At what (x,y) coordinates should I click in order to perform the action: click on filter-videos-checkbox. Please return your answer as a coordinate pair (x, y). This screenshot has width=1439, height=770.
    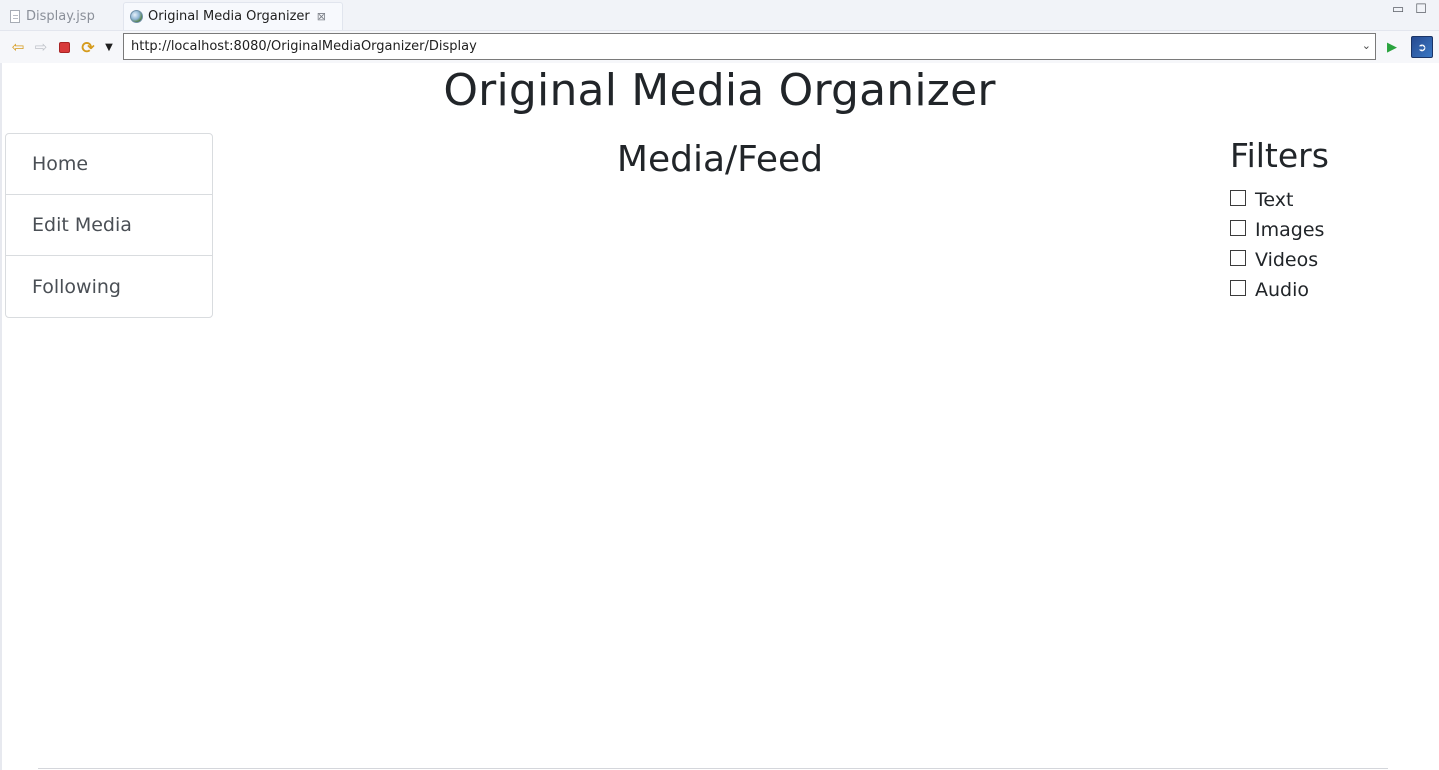
    Looking at the image, I should click on (1238, 258).